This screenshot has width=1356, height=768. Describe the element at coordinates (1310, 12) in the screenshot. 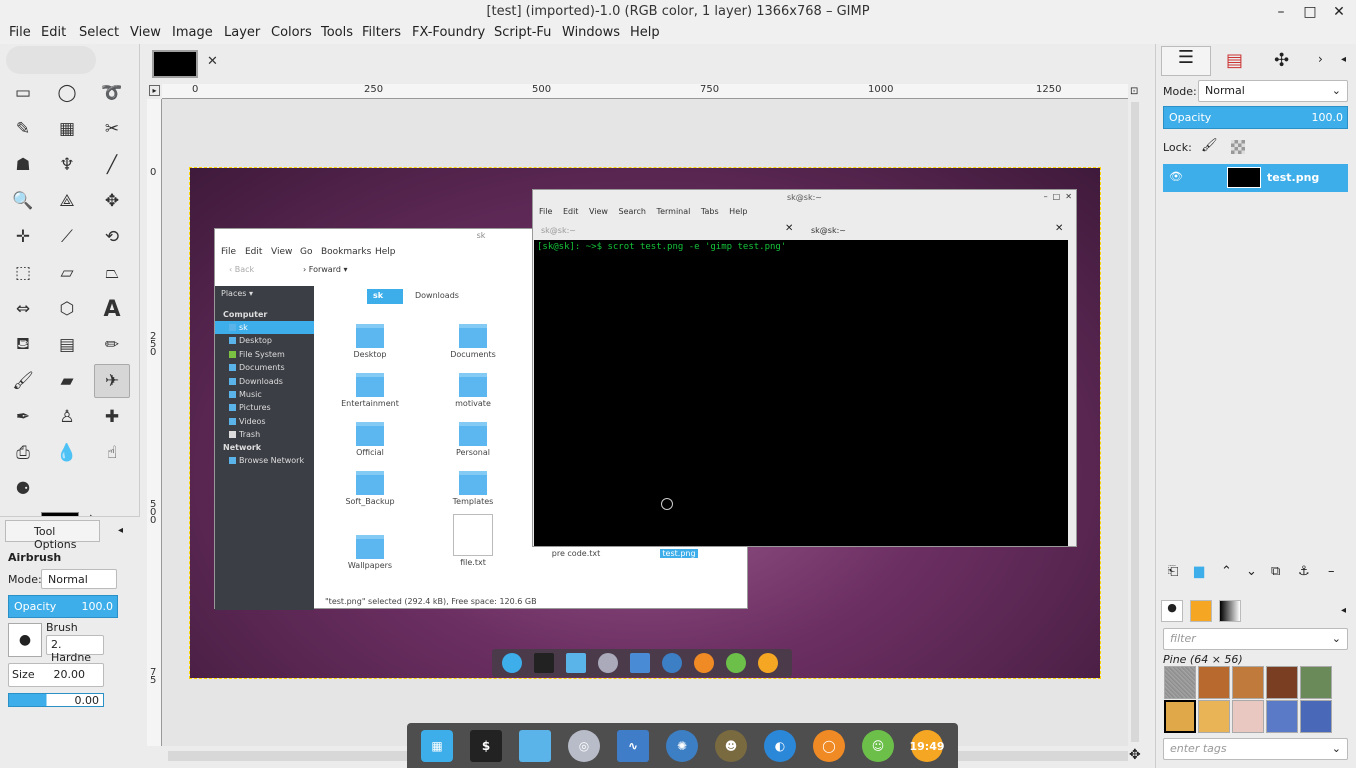

I see `maximize-icon: □` at that location.